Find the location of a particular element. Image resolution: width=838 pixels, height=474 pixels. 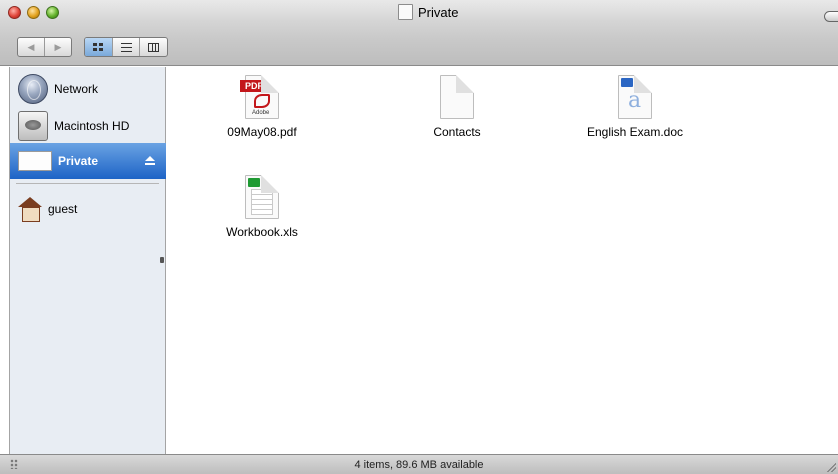

file-item-pdf: PDF Adobe 09May08.pdf is located at coordinates (262, 107).